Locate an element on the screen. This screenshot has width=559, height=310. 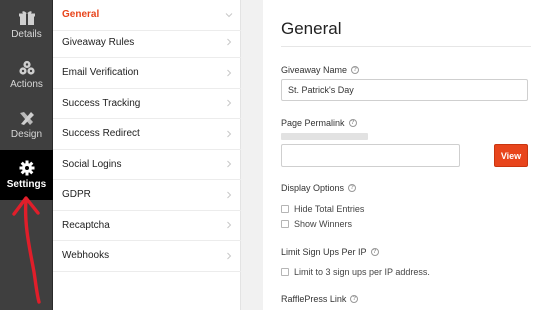
rail-item-design: Design is located at coordinates (26, 125).